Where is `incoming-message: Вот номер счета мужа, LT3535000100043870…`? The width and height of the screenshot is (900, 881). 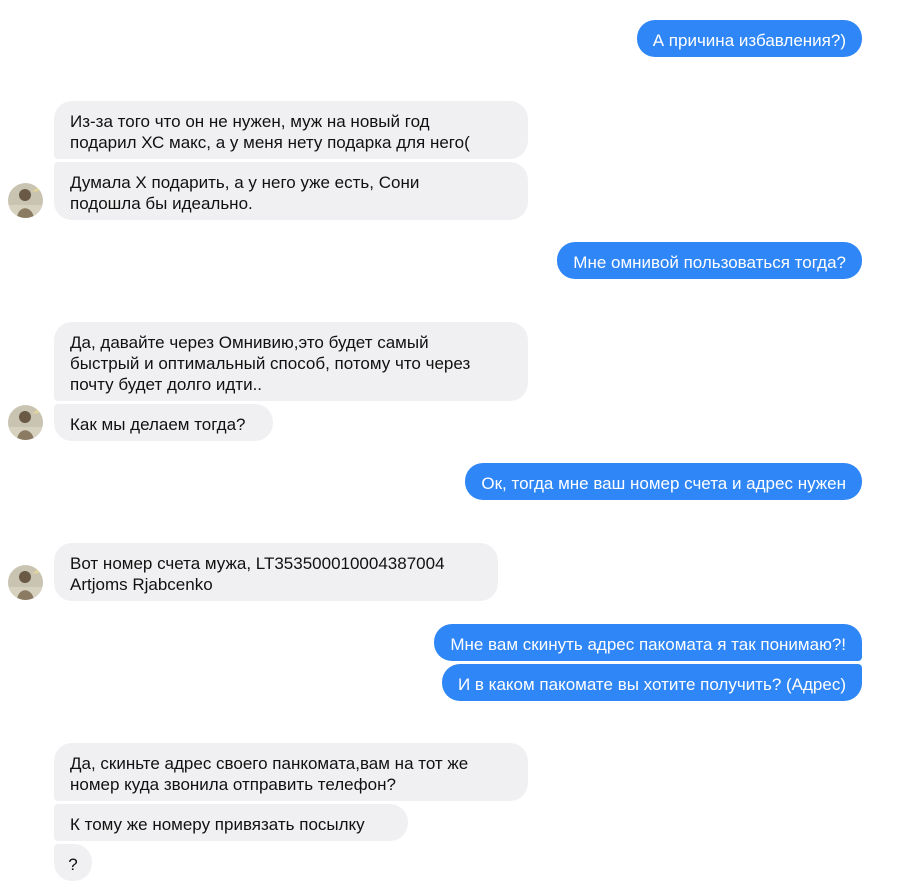
incoming-message: Вот номер счета мужа, LT3535000100043870… is located at coordinates (276, 572).